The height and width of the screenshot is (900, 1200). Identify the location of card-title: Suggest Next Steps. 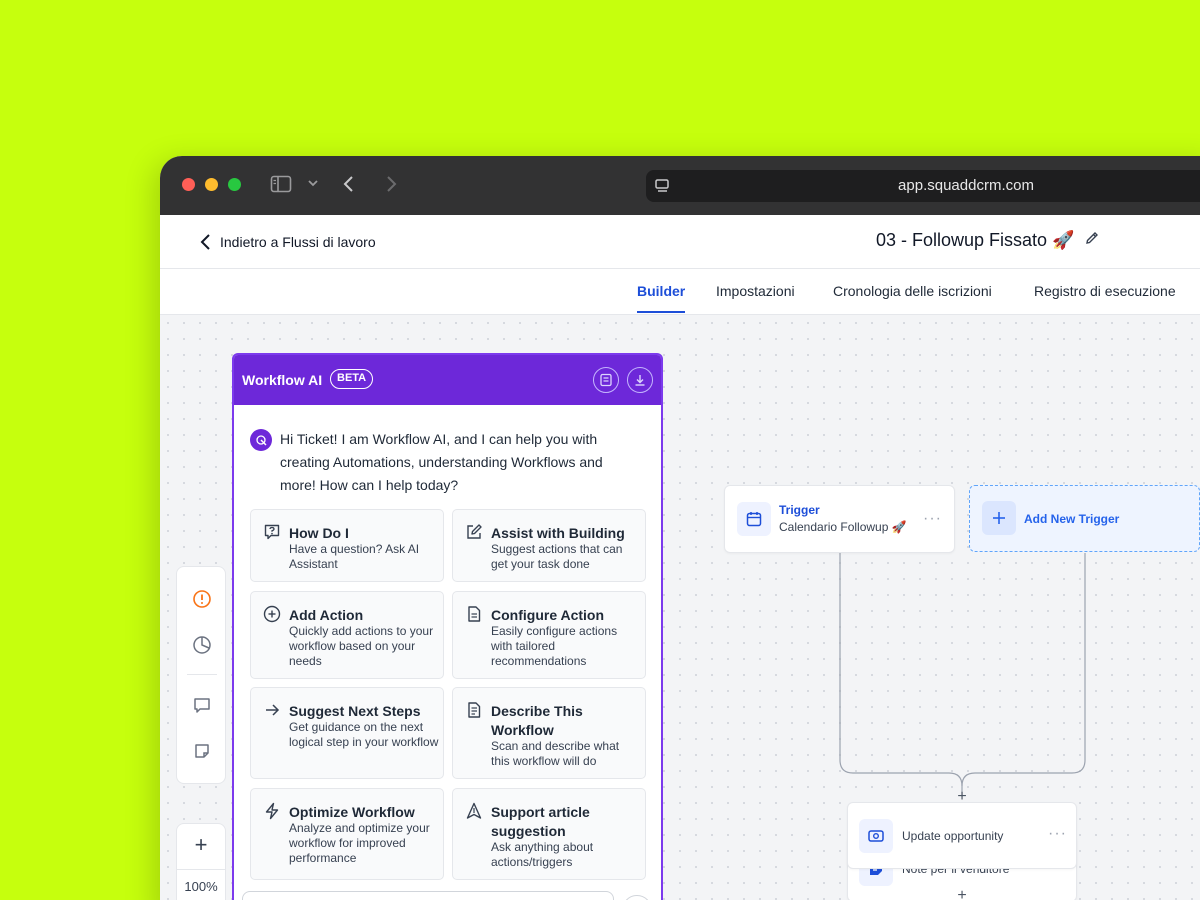
(355, 711).